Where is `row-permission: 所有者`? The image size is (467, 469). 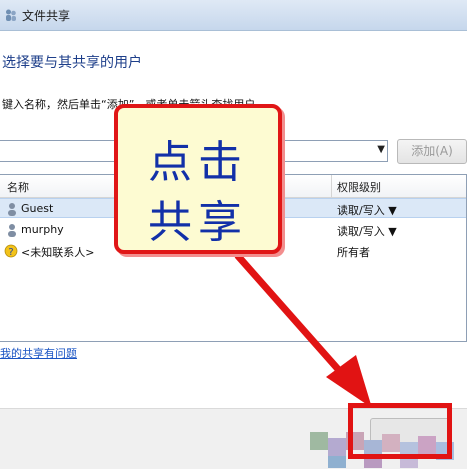 row-permission: 所有者 is located at coordinates (353, 252).